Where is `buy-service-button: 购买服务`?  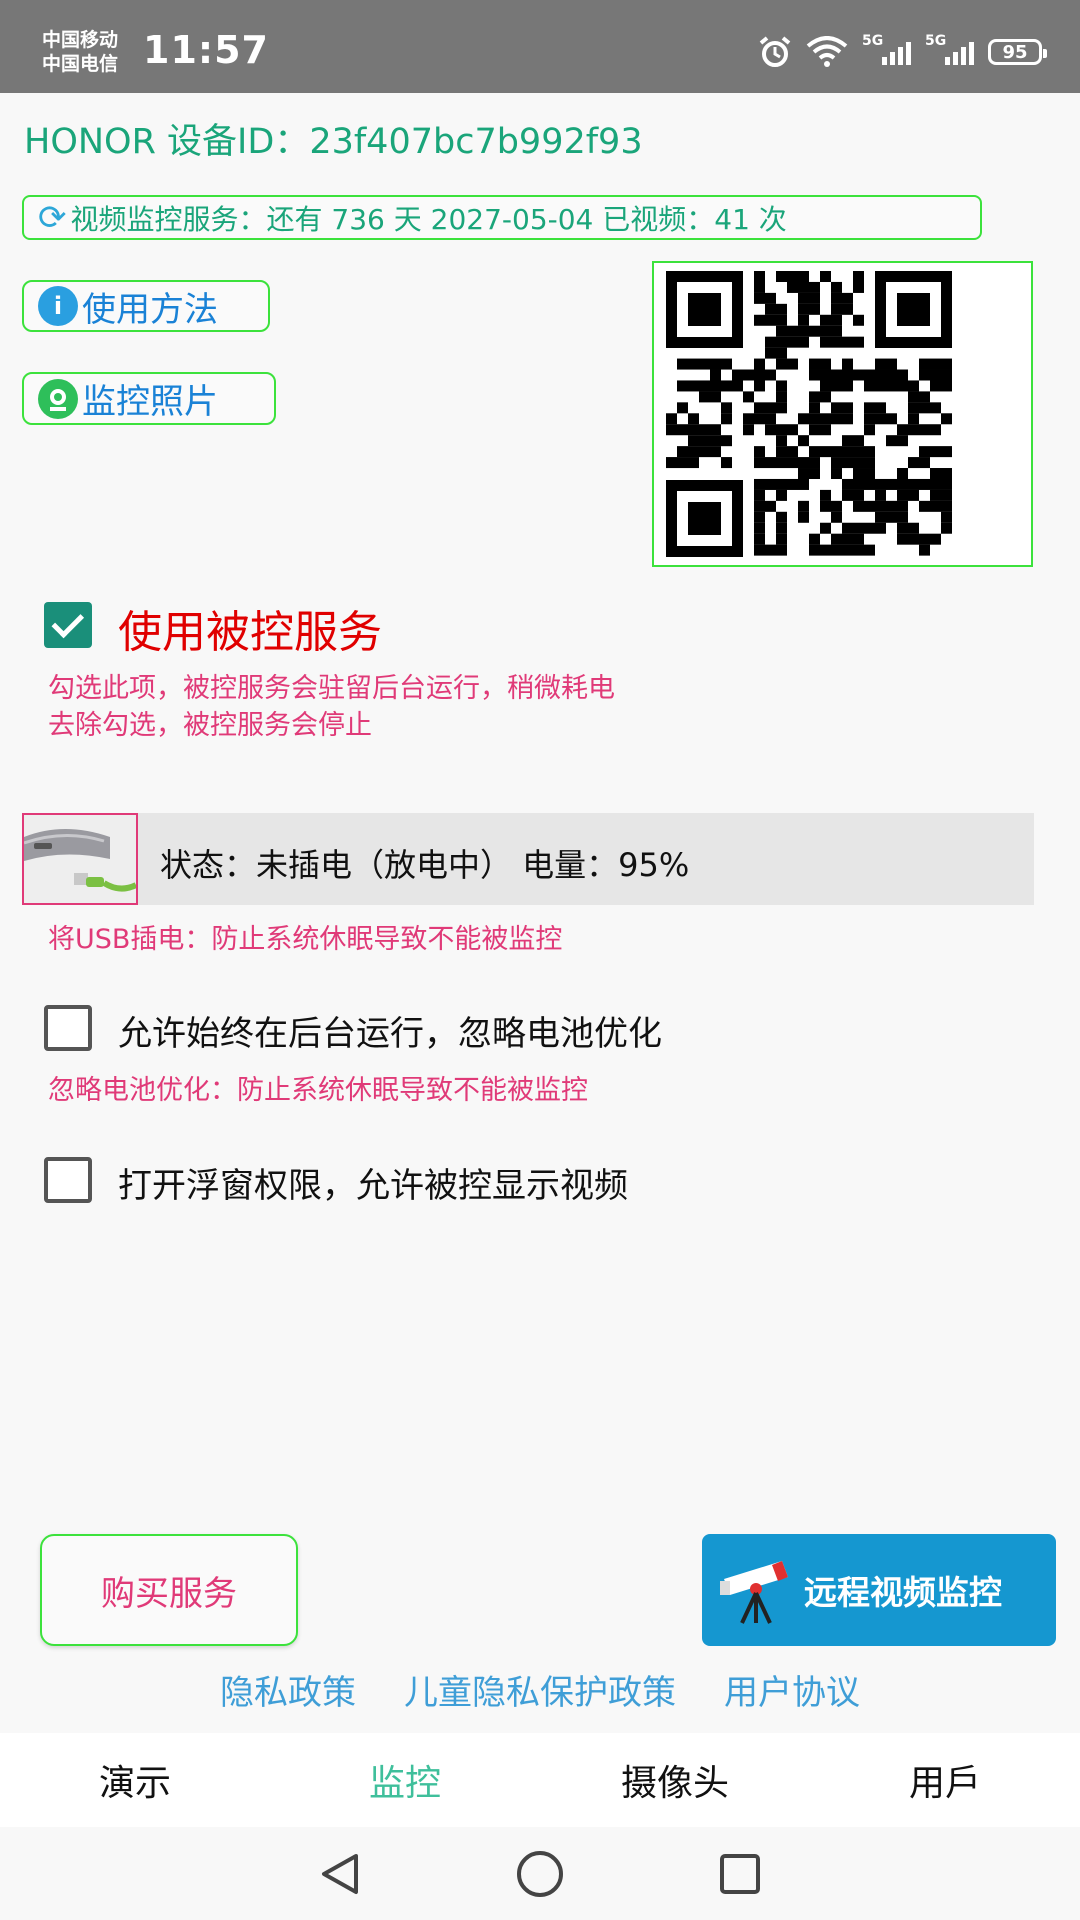 buy-service-button: 购买服务 is located at coordinates (169, 1590).